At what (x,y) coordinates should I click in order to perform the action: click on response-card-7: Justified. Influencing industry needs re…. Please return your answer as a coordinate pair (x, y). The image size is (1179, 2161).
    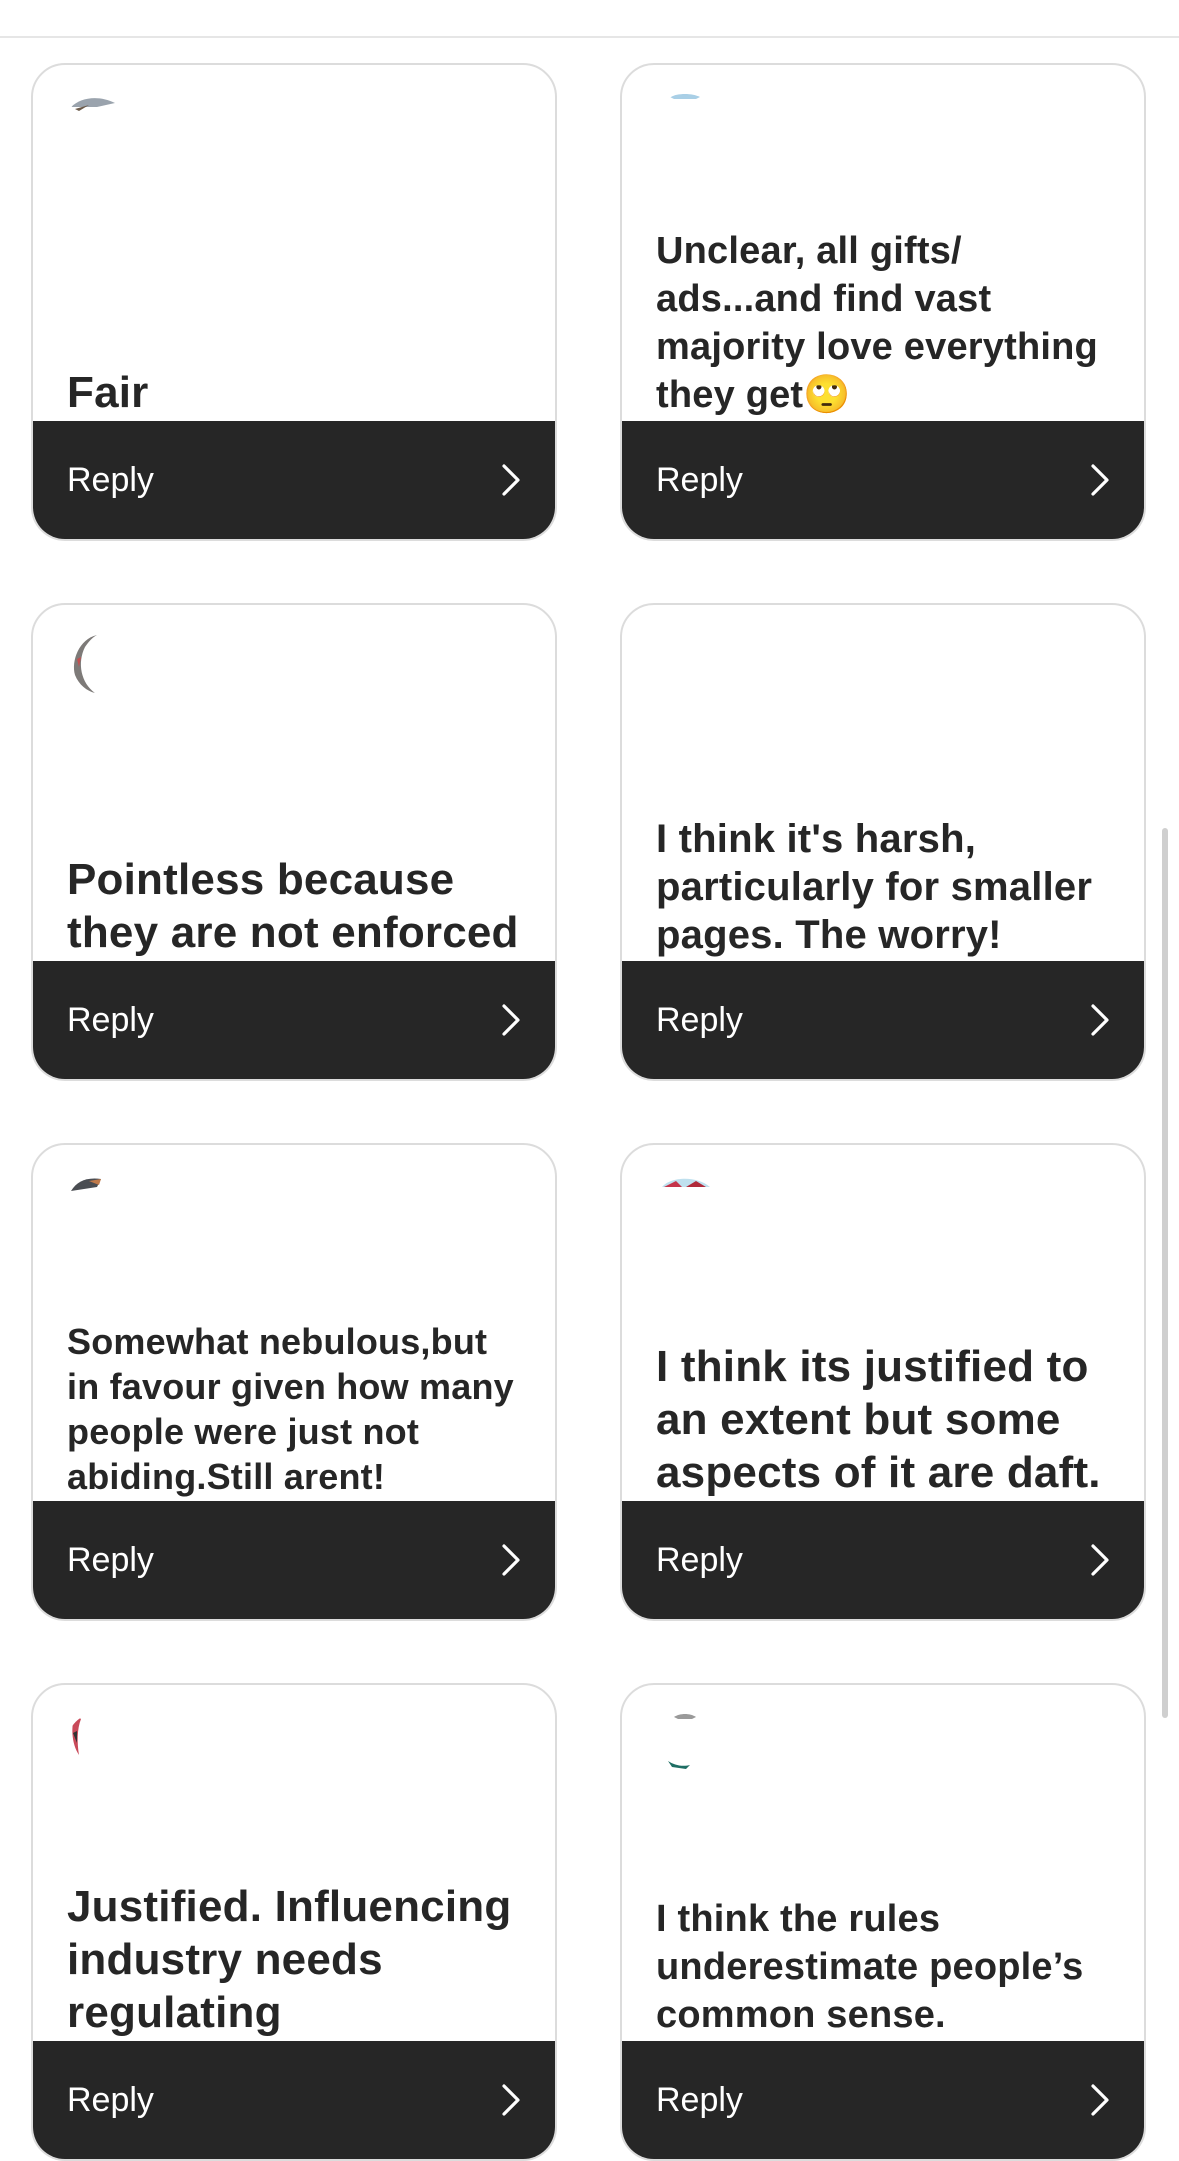
    Looking at the image, I should click on (294, 1922).